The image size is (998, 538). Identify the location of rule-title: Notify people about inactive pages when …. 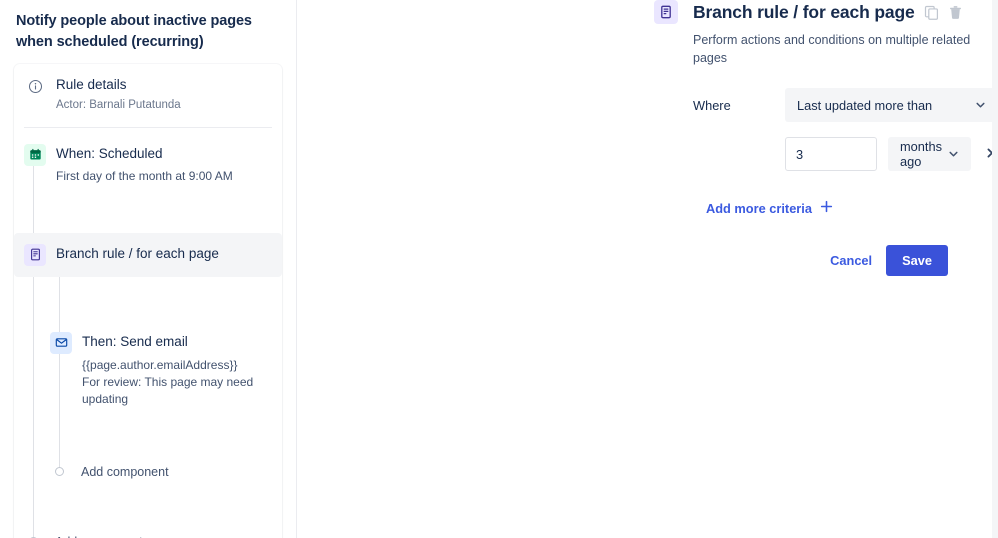
(134, 32).